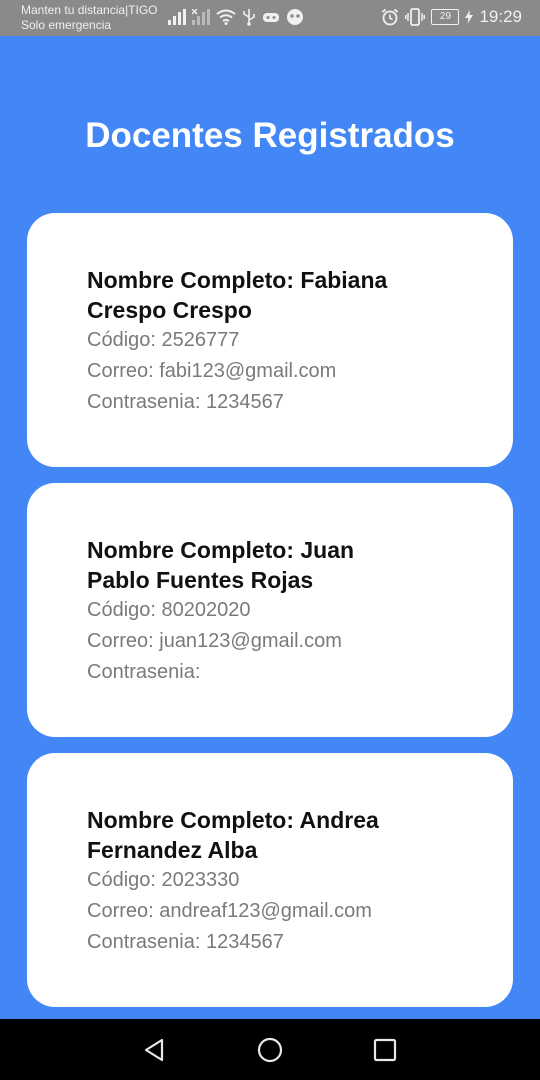 The width and height of the screenshot is (540, 1080). I want to click on docente-codigo: Código: 80202020, so click(169, 610).